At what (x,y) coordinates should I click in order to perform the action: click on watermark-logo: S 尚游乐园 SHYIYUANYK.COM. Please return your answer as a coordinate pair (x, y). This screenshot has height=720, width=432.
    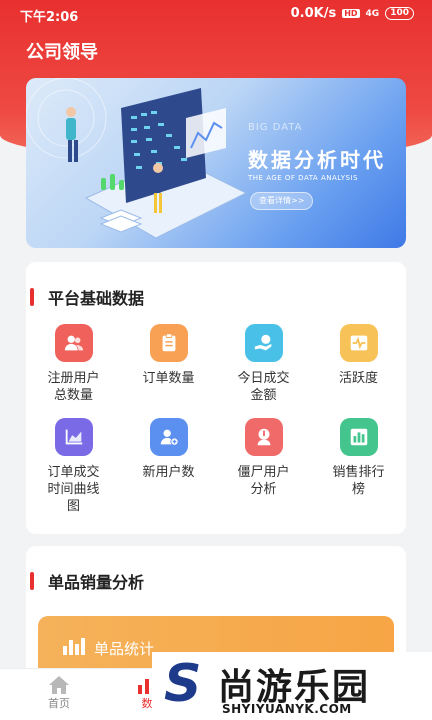
    Looking at the image, I should click on (292, 686).